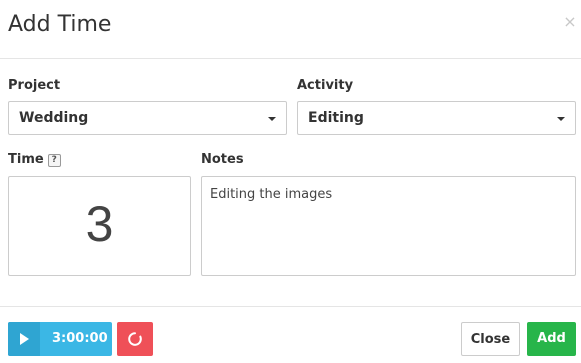  I want to click on refresh-icon, so click(135, 339).